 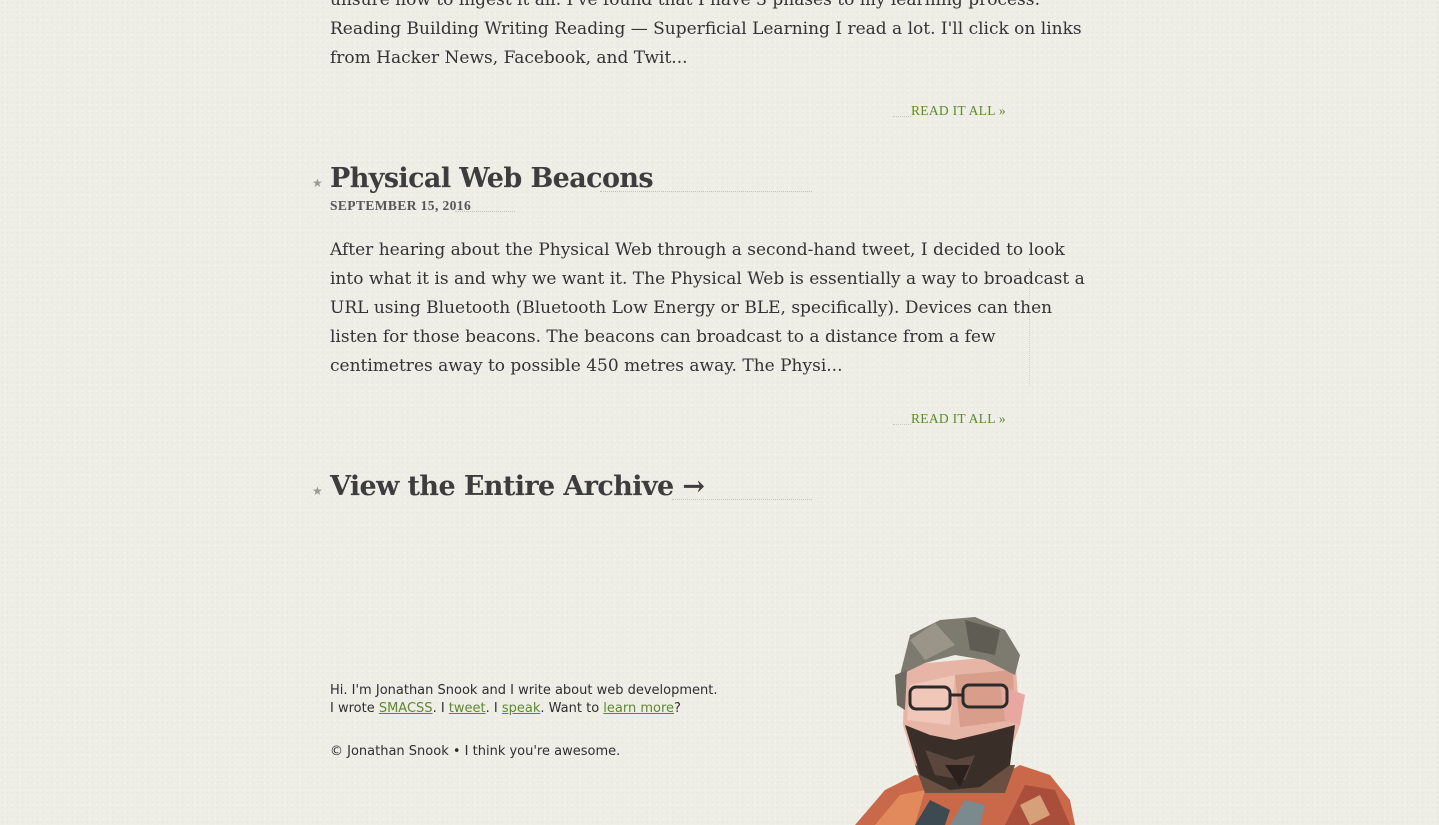 What do you see at coordinates (949, 111) in the screenshot?
I see `read-more-link-previous: READ IT ALL »` at bounding box center [949, 111].